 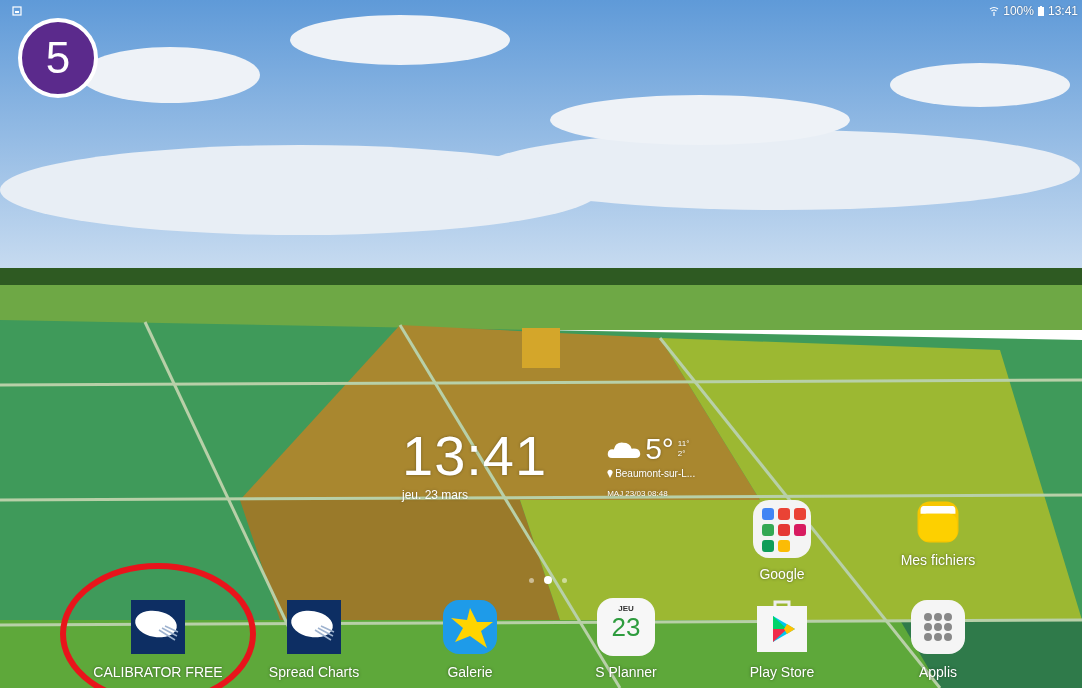 I want to click on status-time: 13:41, so click(x=1062, y=11).